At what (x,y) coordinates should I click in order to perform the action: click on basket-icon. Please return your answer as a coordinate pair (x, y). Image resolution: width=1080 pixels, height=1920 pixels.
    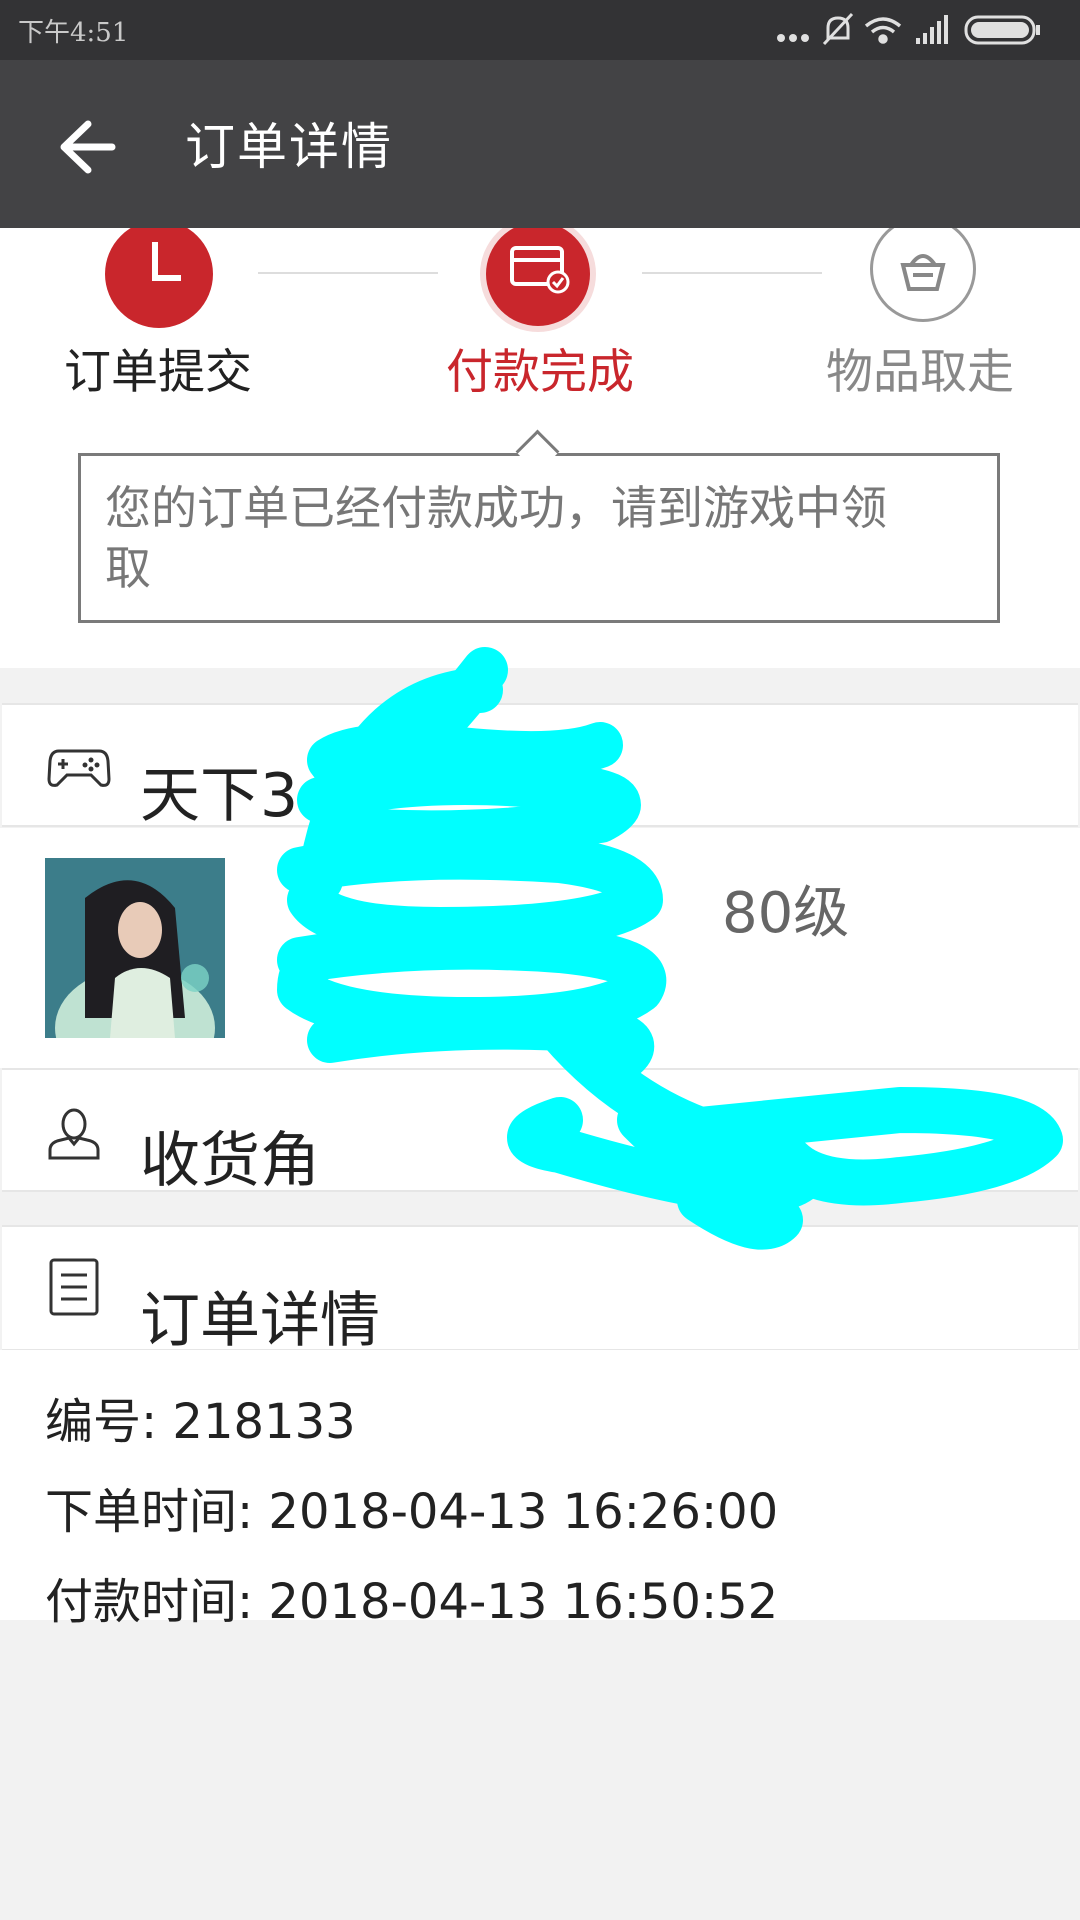
    Looking at the image, I should click on (923, 272).